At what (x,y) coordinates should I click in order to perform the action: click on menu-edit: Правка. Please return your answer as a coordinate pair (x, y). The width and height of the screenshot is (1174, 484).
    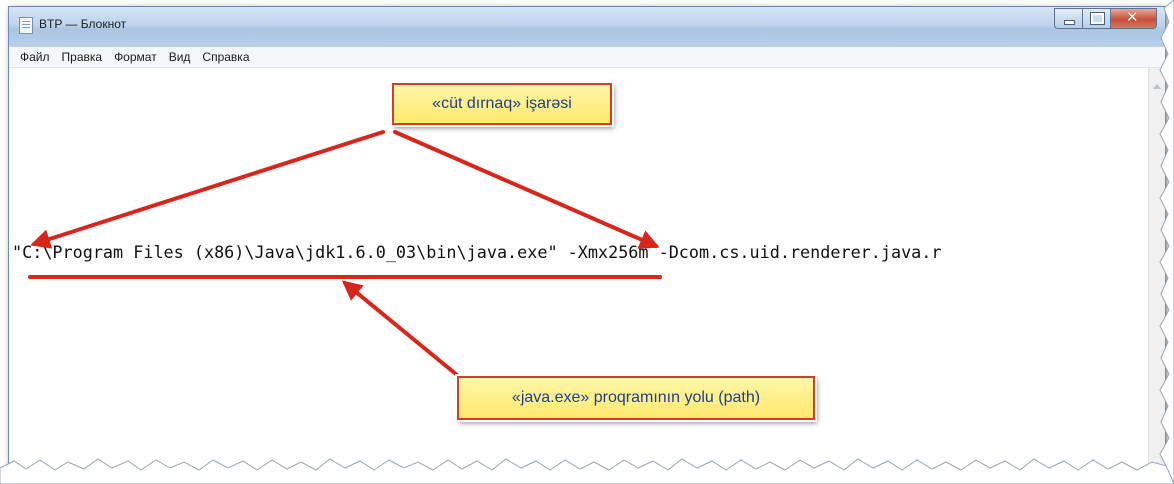
    Looking at the image, I should click on (82, 57).